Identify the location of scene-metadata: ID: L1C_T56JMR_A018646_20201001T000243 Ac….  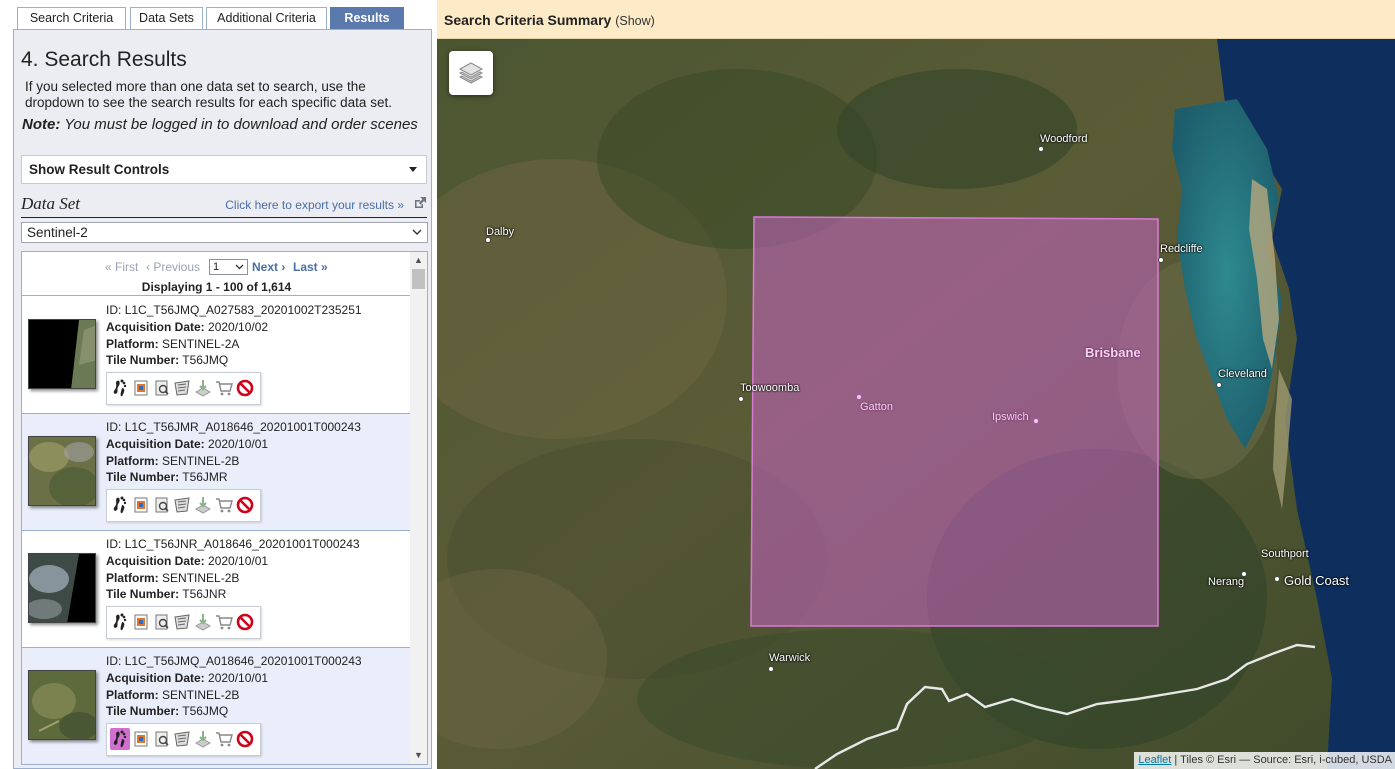
(233, 452).